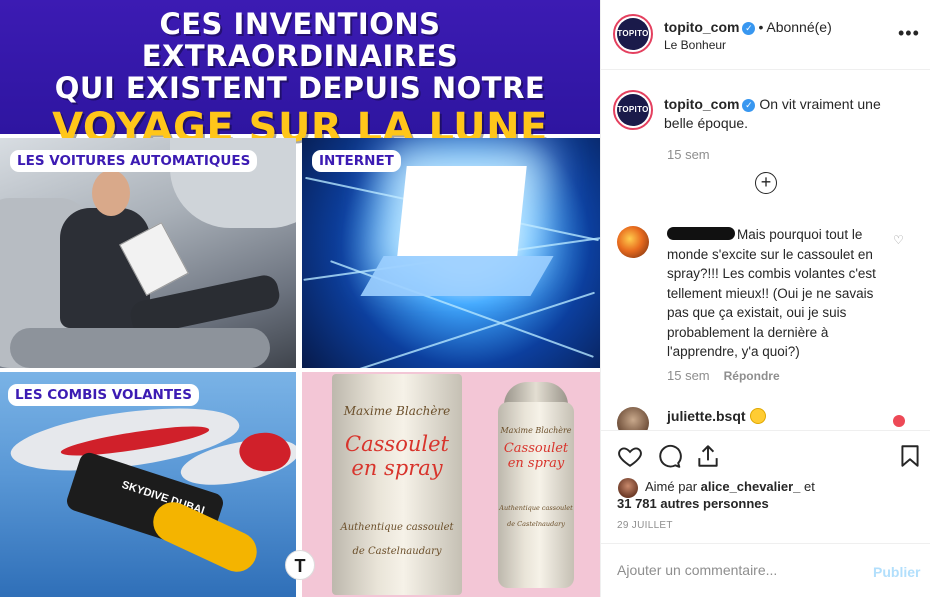 The width and height of the screenshot is (930, 597). What do you see at coordinates (630, 456) in the screenshot?
I see `like-heart-icon` at bounding box center [630, 456].